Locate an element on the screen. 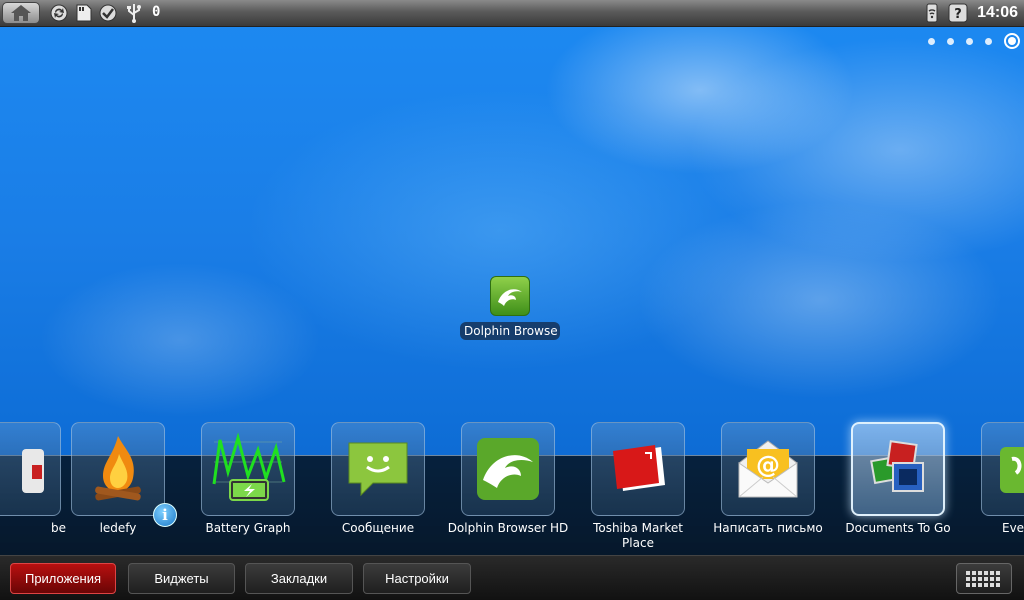  app-label: Battery Graph is located at coordinates (248, 528).